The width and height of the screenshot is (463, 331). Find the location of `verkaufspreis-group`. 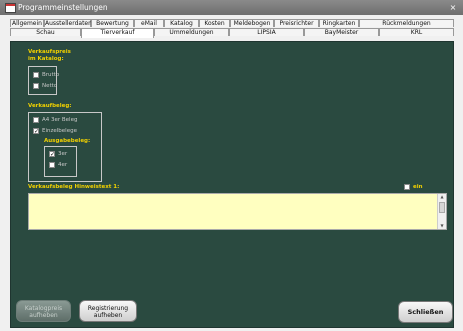

verkaufspreis-group is located at coordinates (42, 80).